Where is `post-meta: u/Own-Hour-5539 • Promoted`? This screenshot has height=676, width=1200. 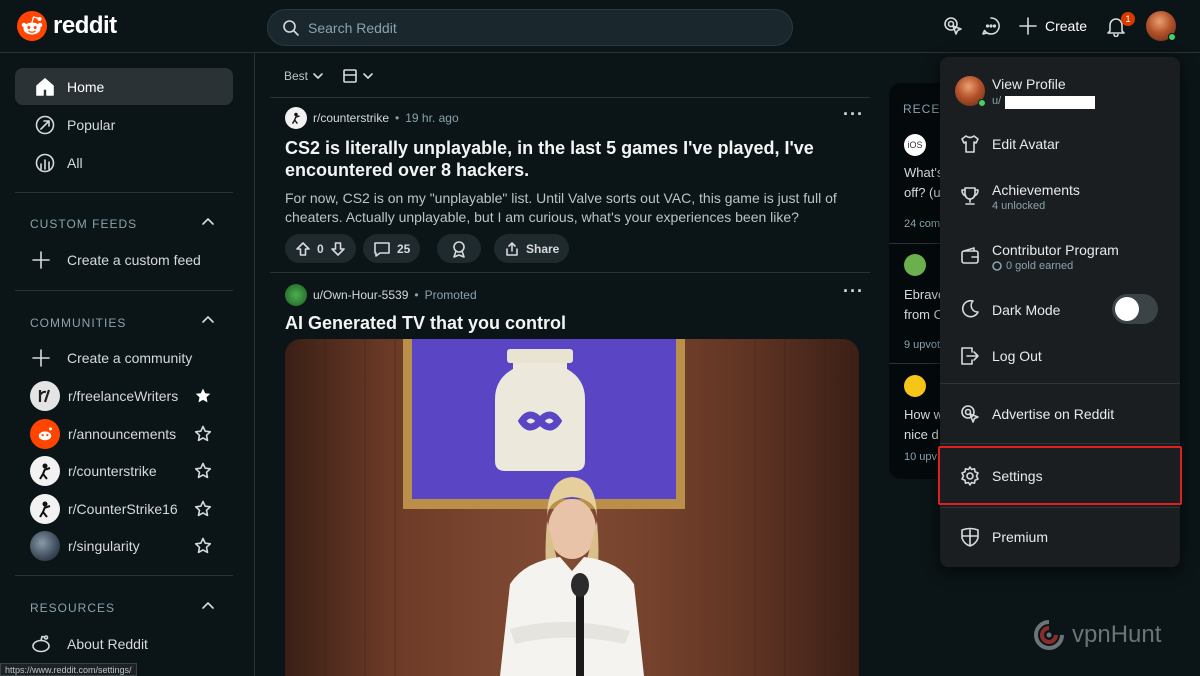 post-meta: u/Own-Hour-5539 • Promoted is located at coordinates (381, 295).